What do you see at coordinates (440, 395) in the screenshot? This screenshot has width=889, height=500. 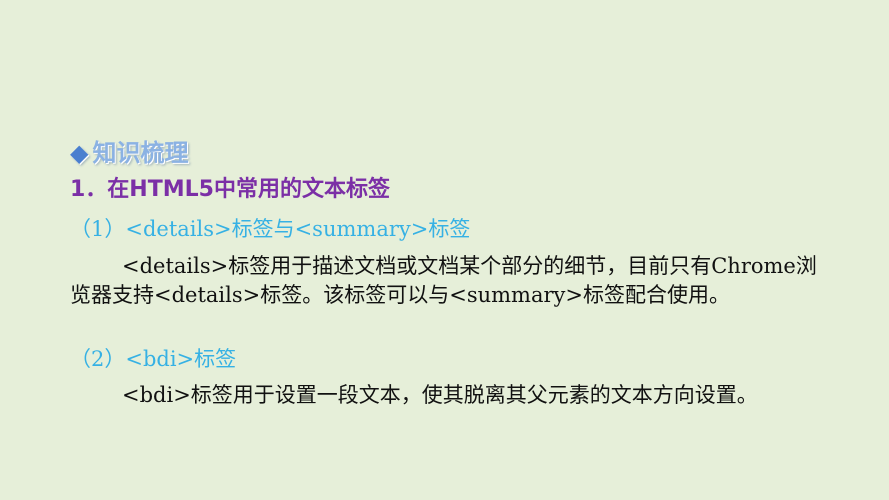 I see `paragraph-bdi: <bdi>标签用于设置一段文本，使其脱离其父元素的文本方向设置。` at bounding box center [440, 395].